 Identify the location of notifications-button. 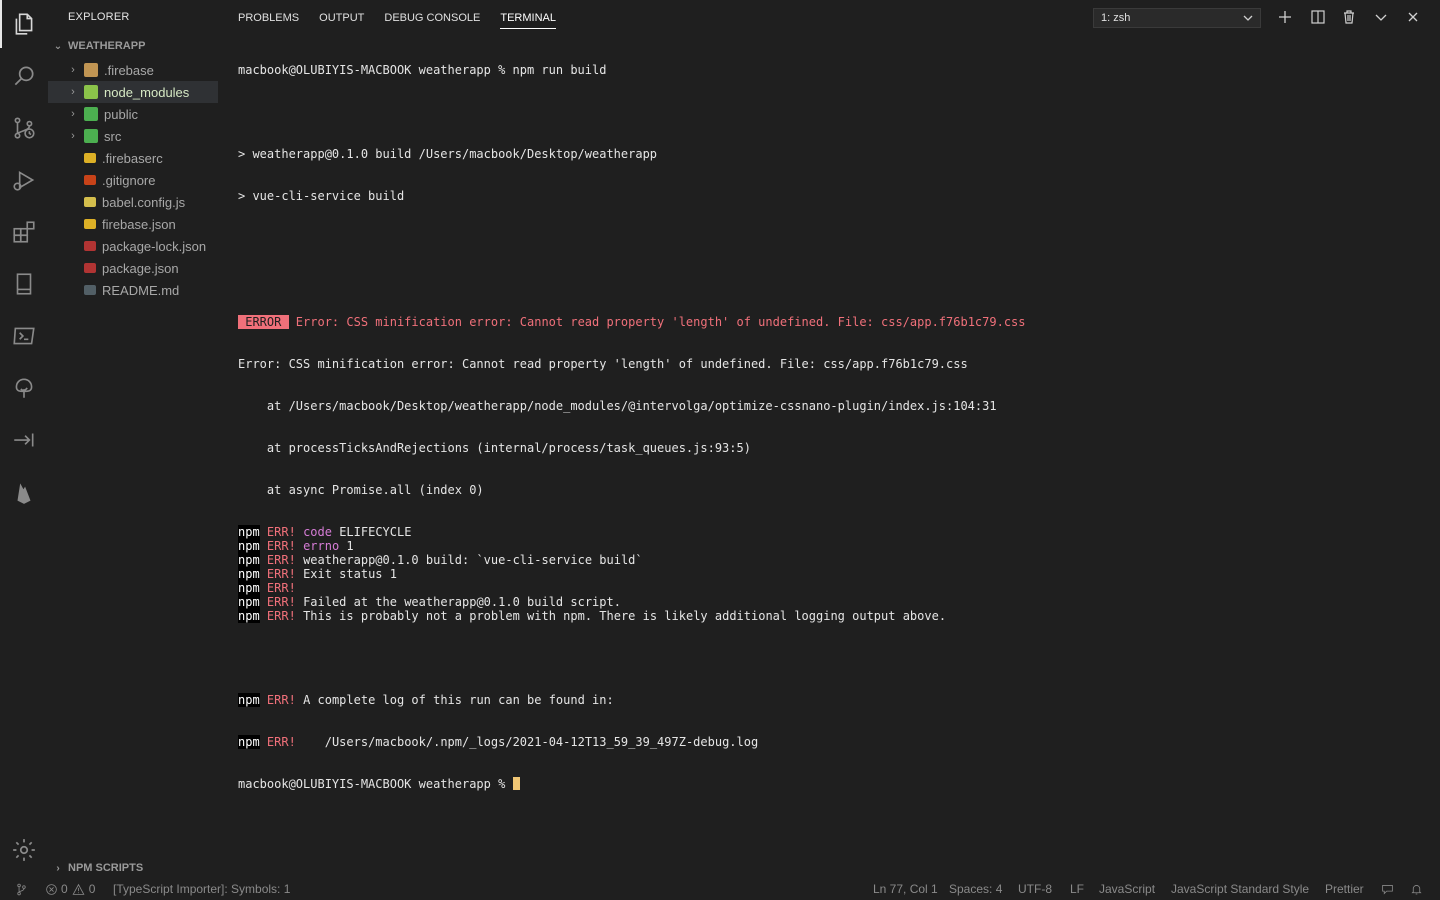
(1416, 889).